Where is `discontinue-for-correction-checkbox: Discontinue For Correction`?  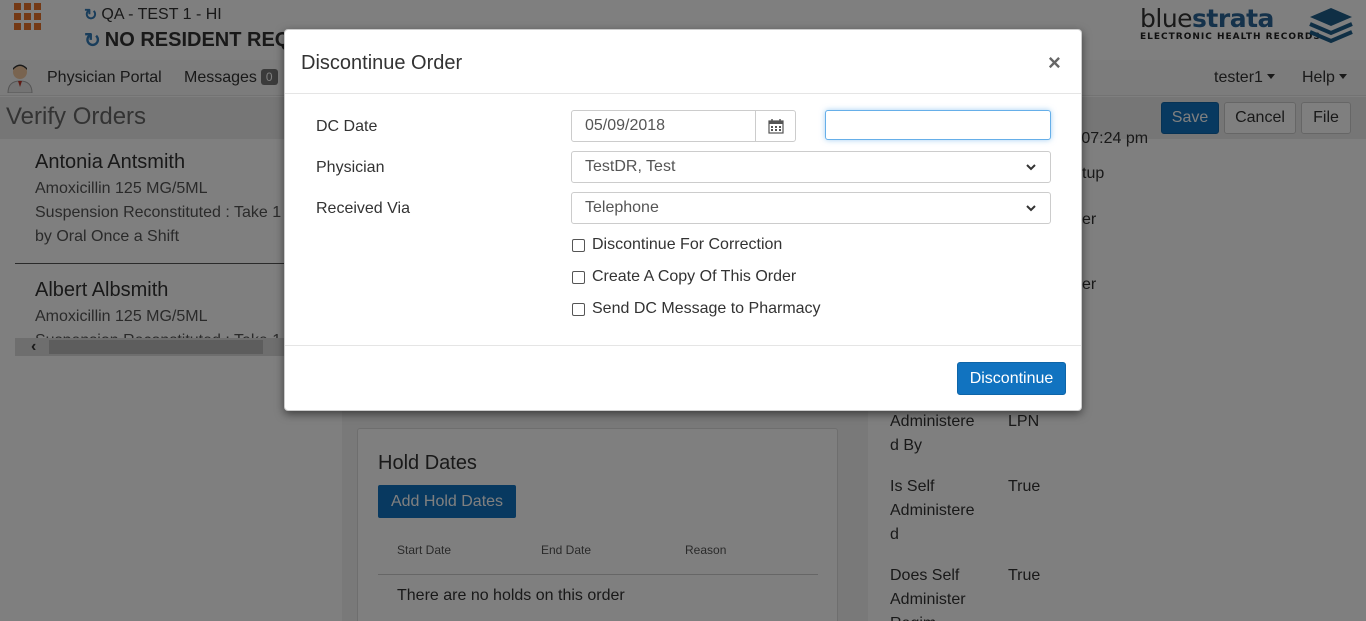 discontinue-for-correction-checkbox: Discontinue For Correction is located at coordinates (677, 245).